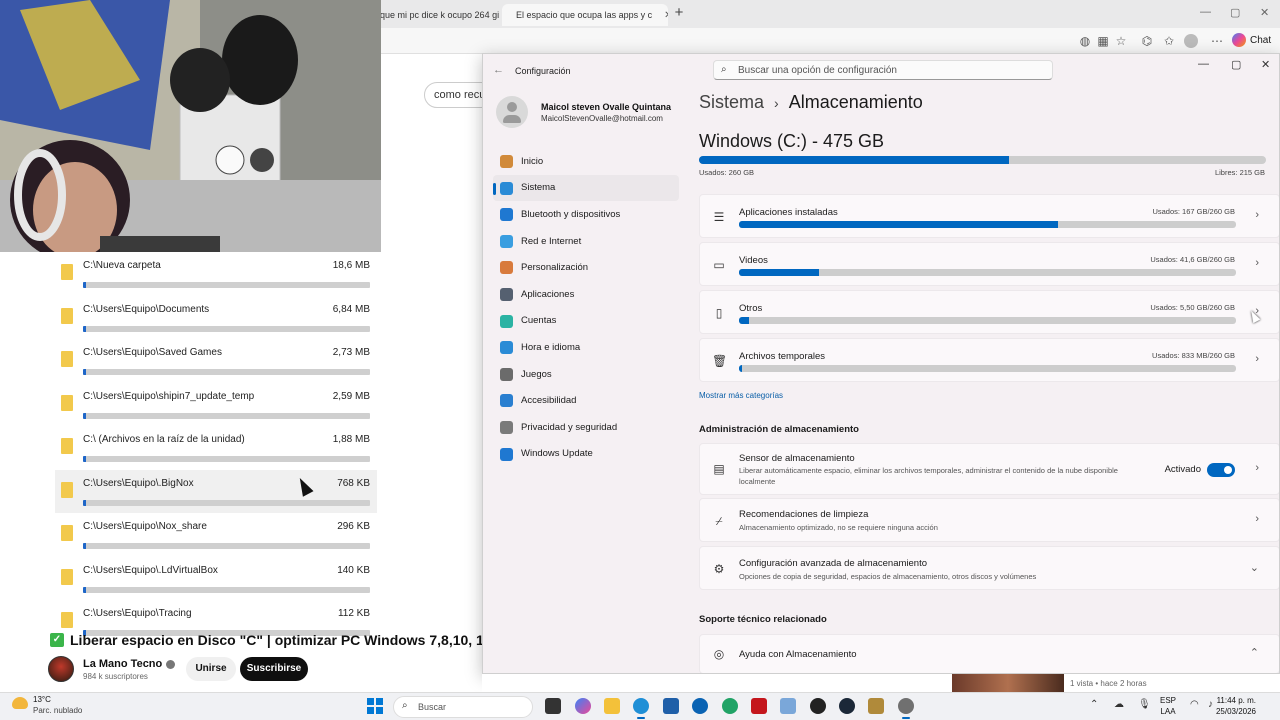 The width and height of the screenshot is (1280, 720). I want to click on extension-icon: ◍, so click(1085, 41).